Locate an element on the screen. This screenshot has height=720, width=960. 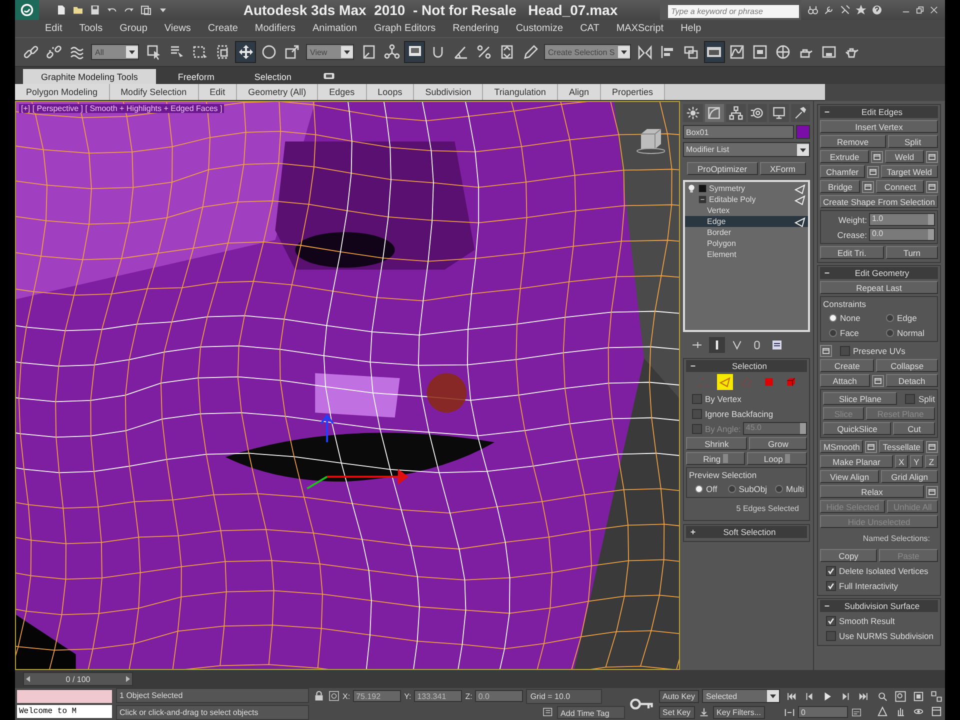
radio-button: None is located at coordinates (850, 317).